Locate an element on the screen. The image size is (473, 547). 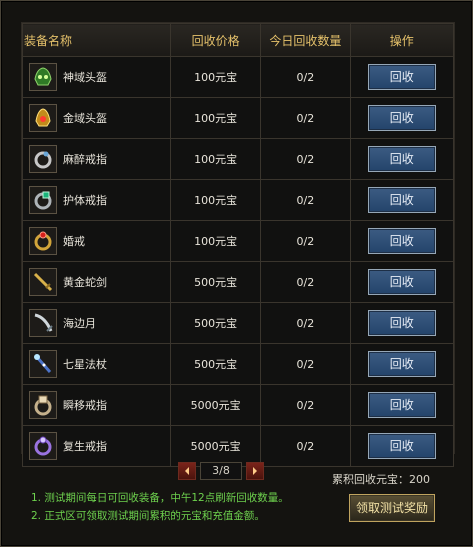
item-name: 婚戒 is located at coordinates (74, 241).